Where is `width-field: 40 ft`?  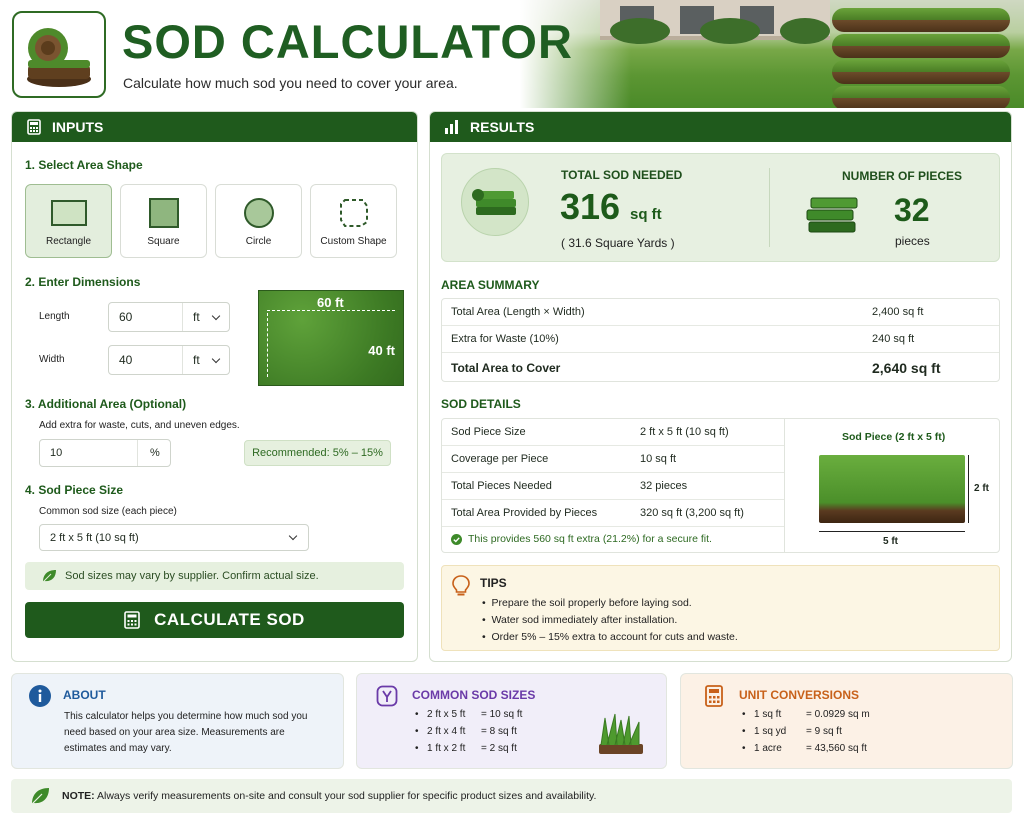 width-field: 40 ft is located at coordinates (169, 360).